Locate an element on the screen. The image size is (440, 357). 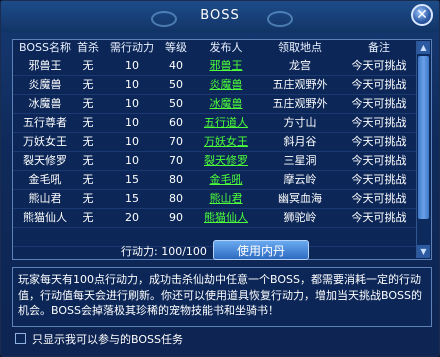
publisher-link: 炎魔兽 is located at coordinates (226, 85).